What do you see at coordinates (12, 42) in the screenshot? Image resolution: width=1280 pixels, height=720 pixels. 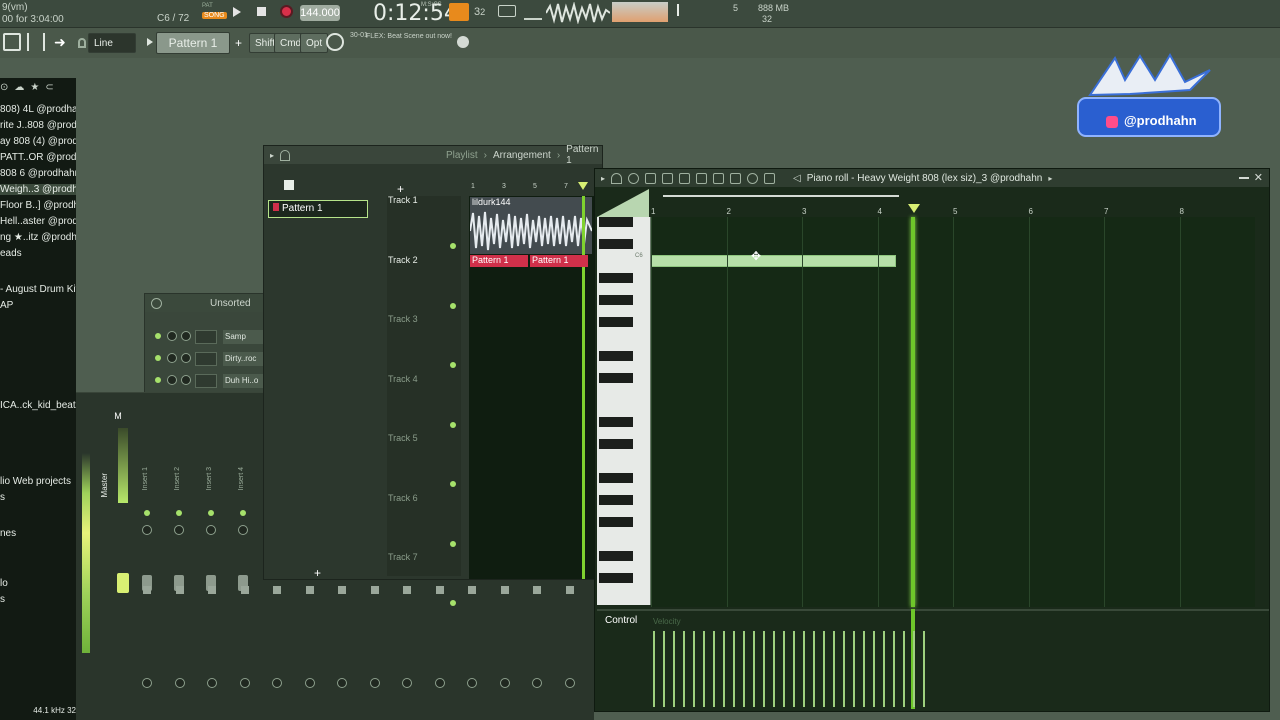 I see `view-icon` at bounding box center [12, 42].